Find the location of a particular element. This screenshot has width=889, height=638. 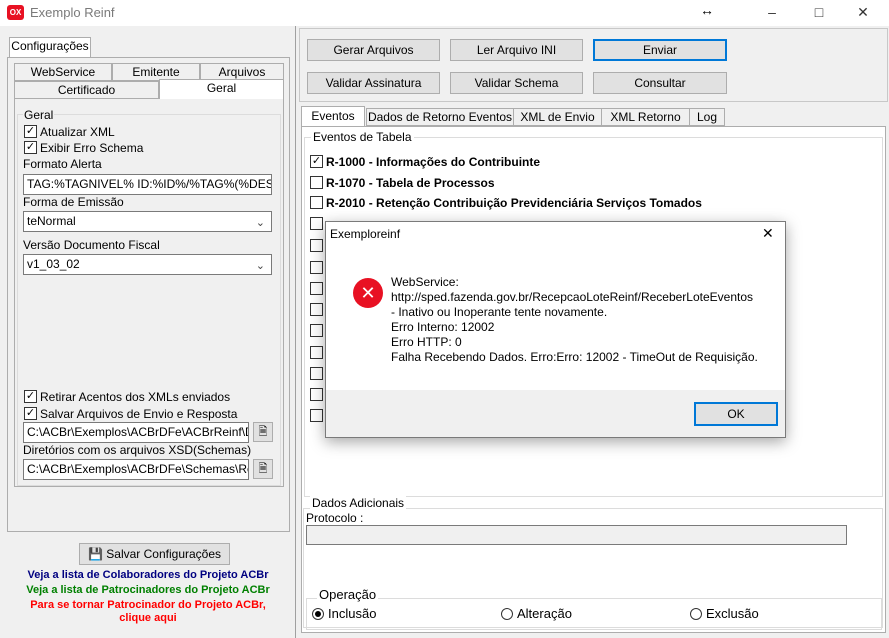

tab-certificado: Certificado is located at coordinates (86, 90).